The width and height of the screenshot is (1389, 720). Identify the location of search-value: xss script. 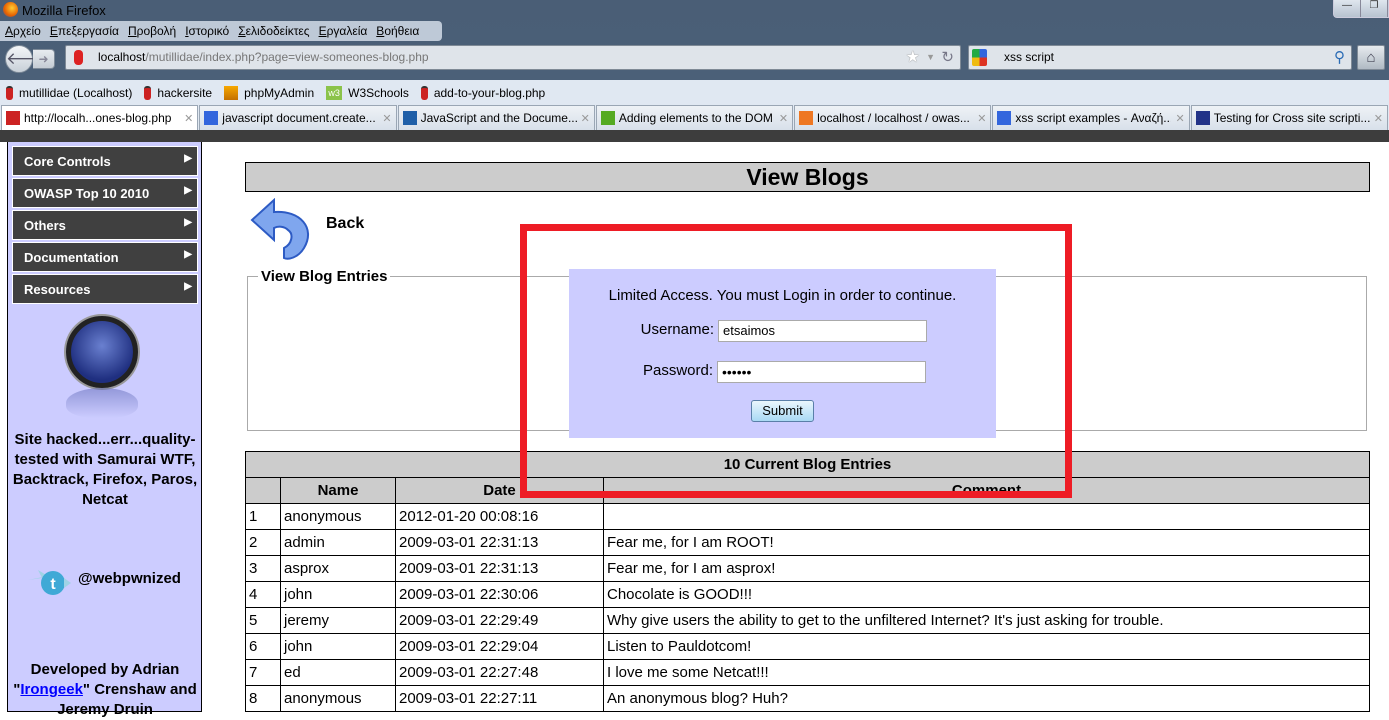
(1029, 57).